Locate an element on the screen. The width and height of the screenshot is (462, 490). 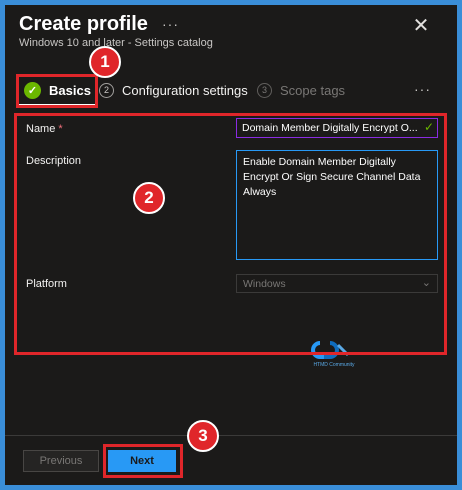
tabs-overflow-icon: ··· is located at coordinates (422, 89).